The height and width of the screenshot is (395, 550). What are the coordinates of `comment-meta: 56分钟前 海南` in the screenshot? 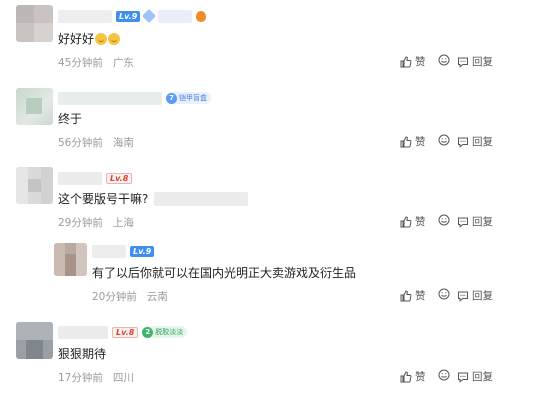 It's located at (96, 142).